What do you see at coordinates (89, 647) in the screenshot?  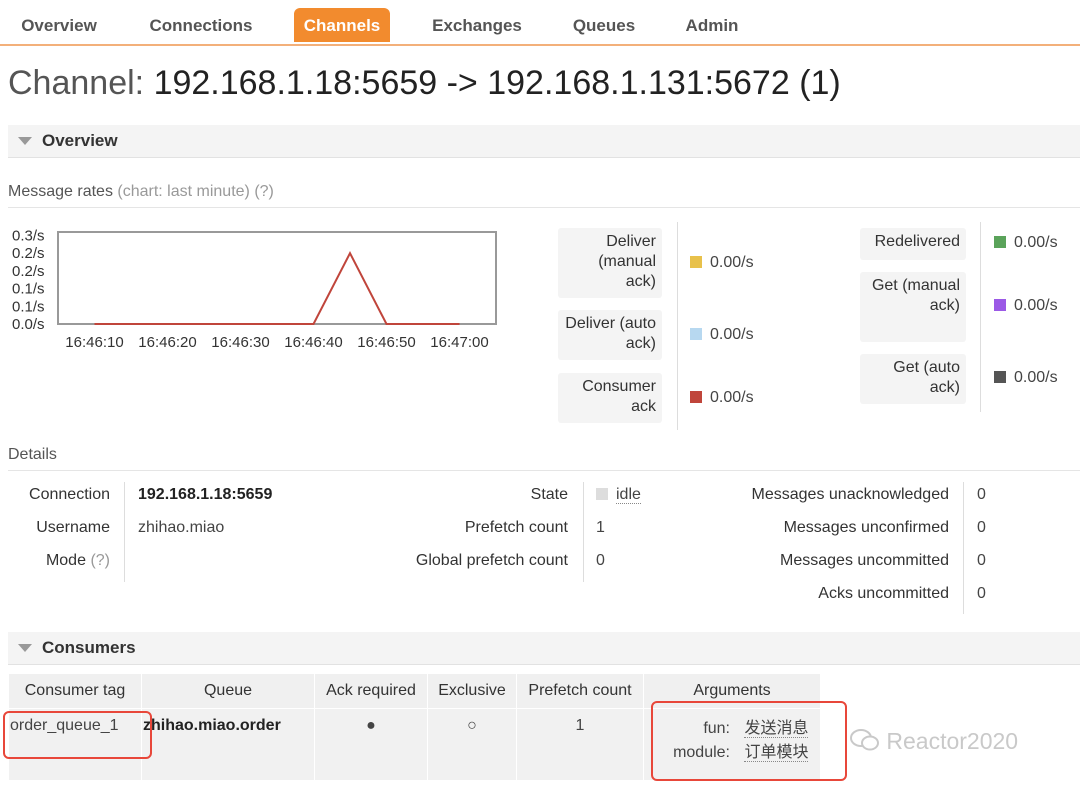 I see `consumers-heading: Consumers` at bounding box center [89, 647].